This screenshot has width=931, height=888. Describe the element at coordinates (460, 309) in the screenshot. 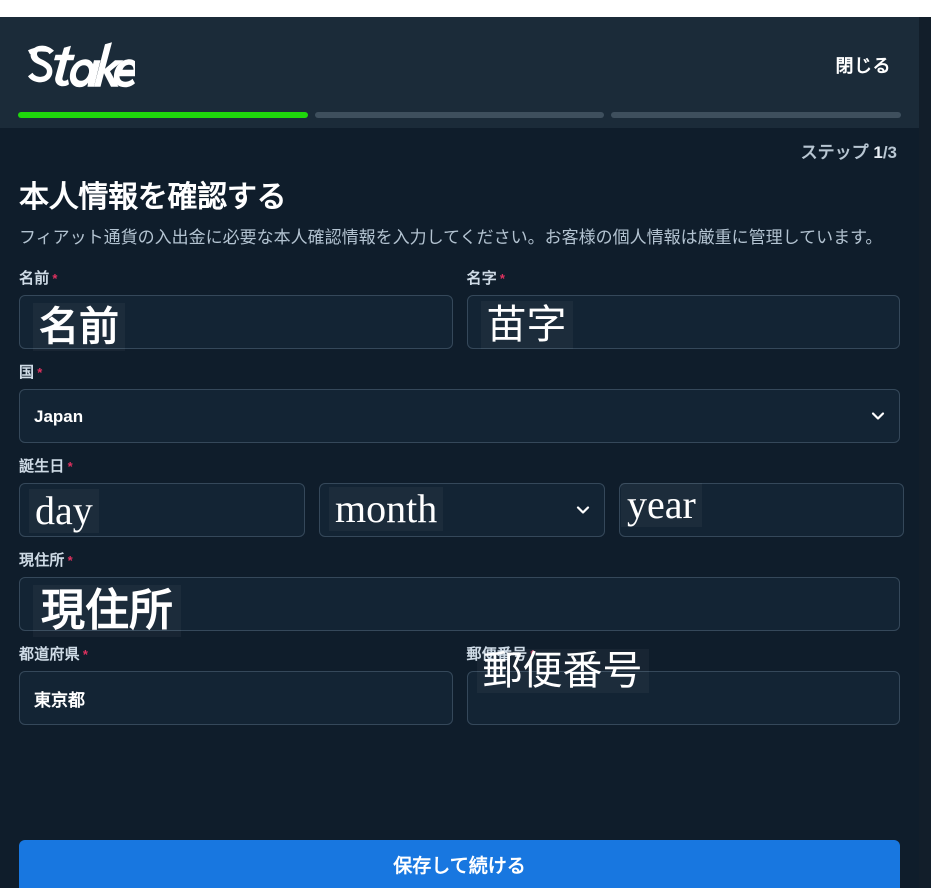

I see `name-row: 名前 * 名前 名字 * 苗字` at that location.